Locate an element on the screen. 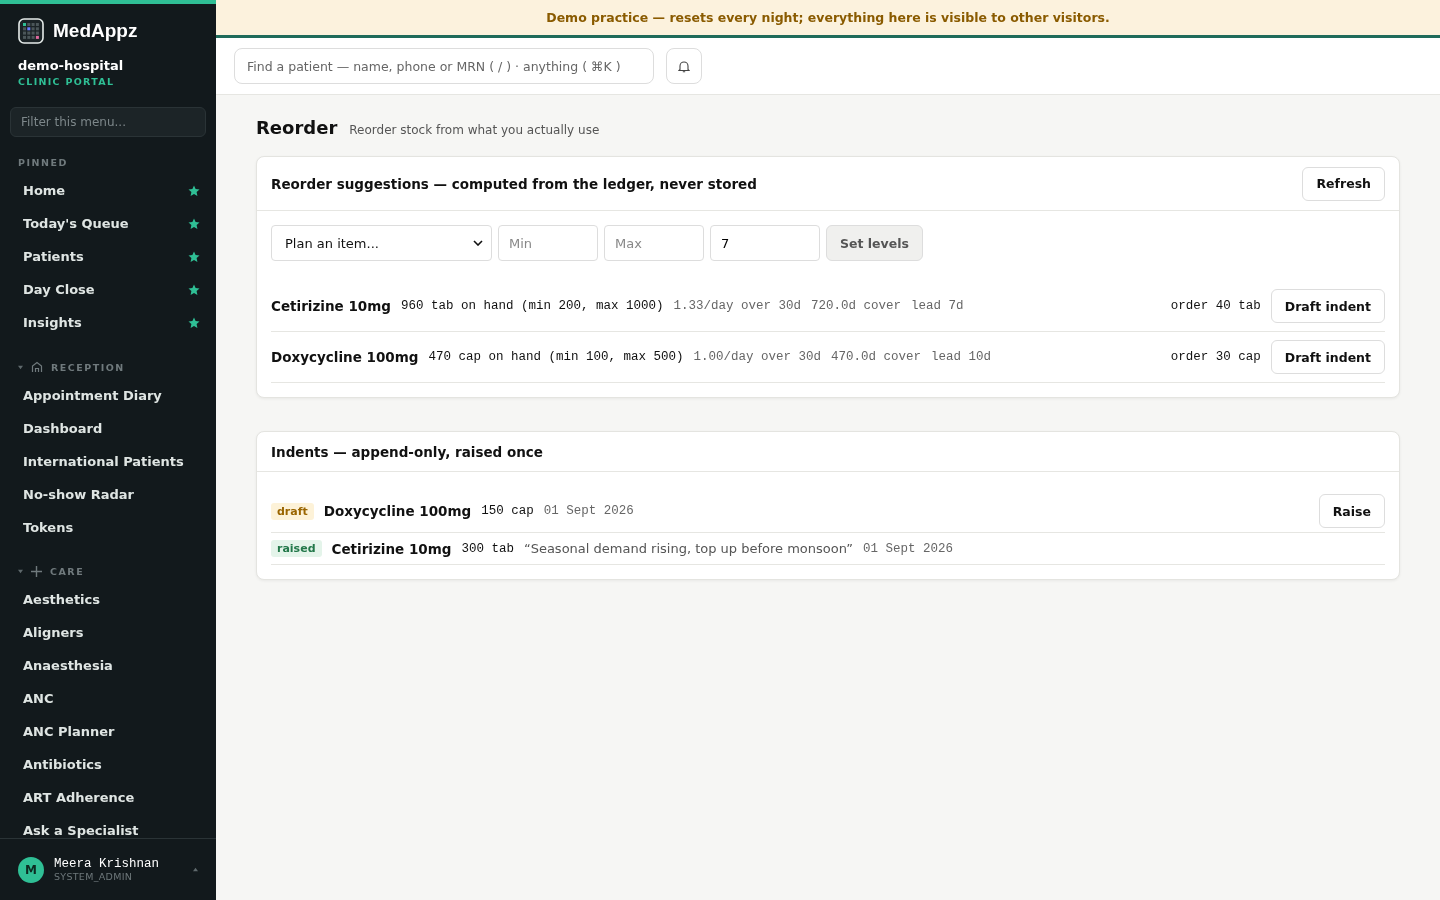 The height and width of the screenshot is (900, 1440). refresh-button: Refresh is located at coordinates (1343, 183).